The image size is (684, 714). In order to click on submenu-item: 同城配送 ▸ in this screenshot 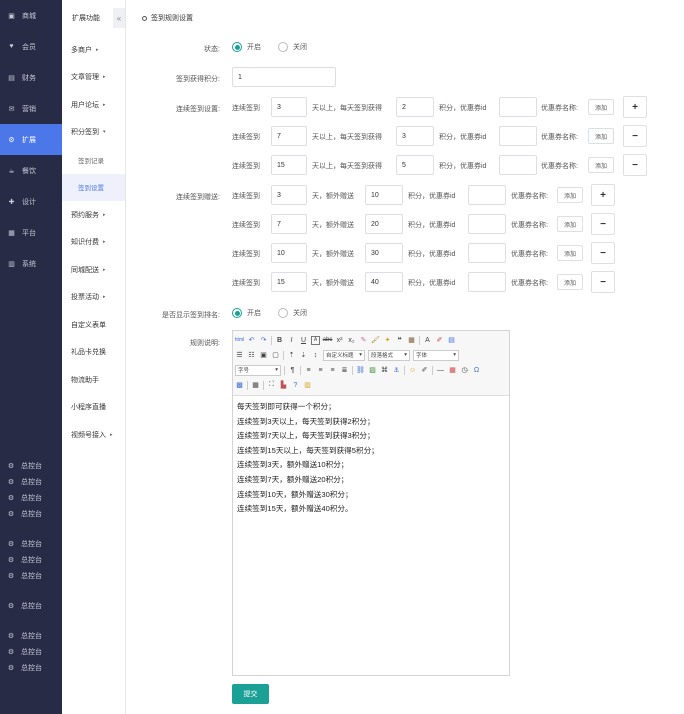, I will do `click(93, 270)`.